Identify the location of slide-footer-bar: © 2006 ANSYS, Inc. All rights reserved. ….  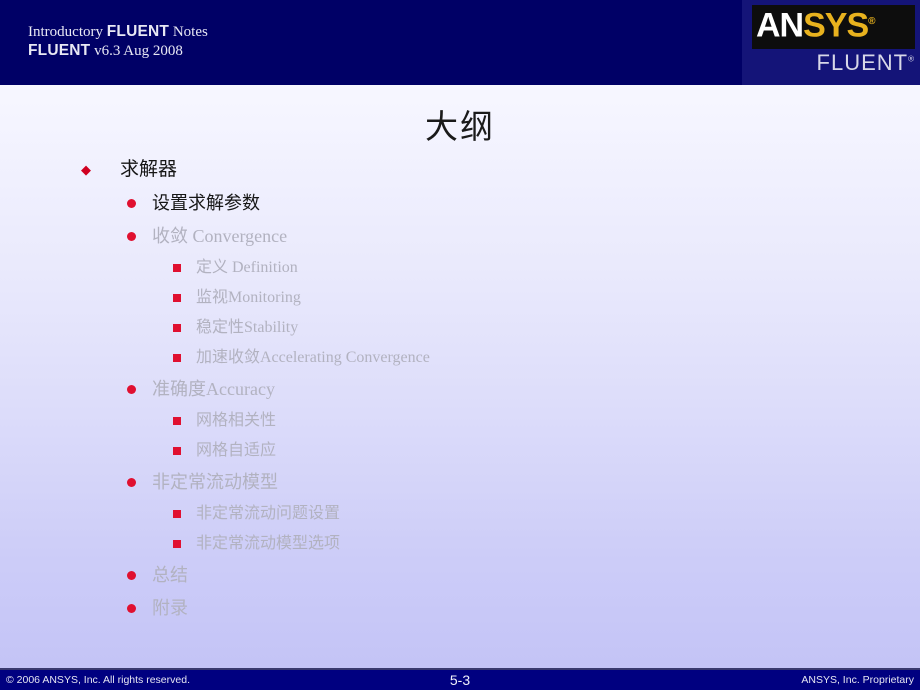
(460, 680).